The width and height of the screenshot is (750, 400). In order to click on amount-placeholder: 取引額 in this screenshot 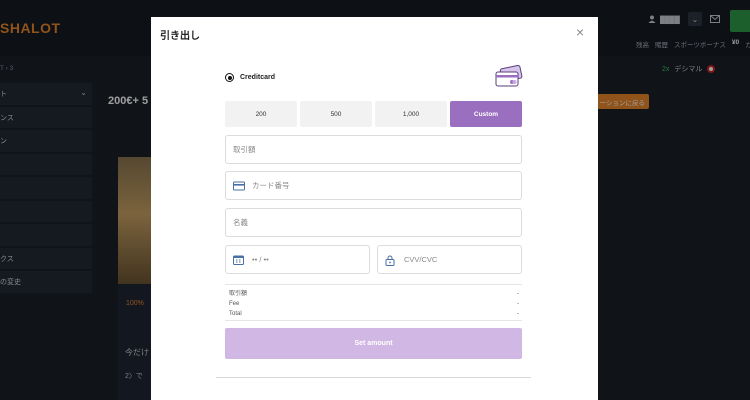, I will do `click(244, 149)`.